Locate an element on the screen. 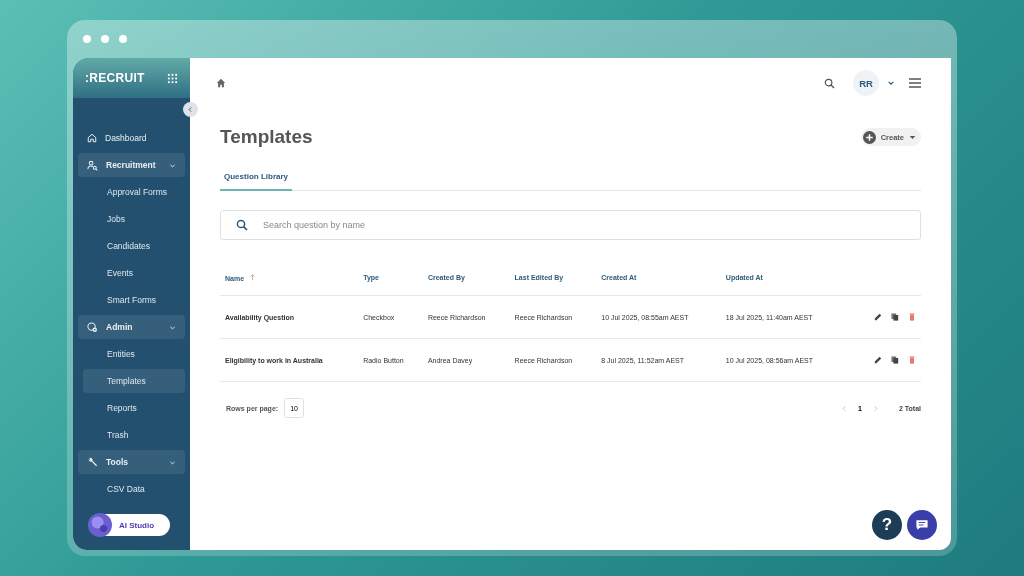  logo: :RECRUIT is located at coordinates (115, 78).